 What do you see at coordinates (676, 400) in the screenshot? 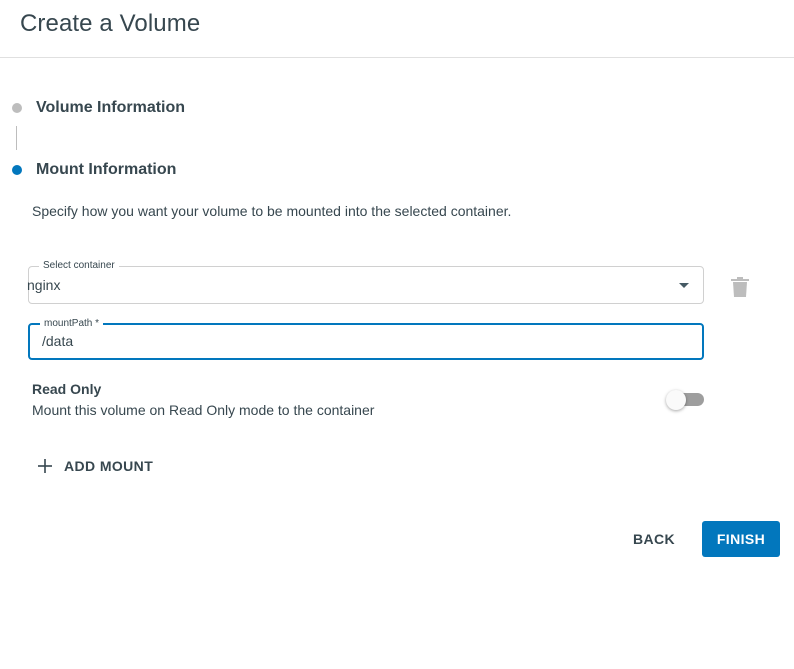
I see `toggle-thumb` at bounding box center [676, 400].